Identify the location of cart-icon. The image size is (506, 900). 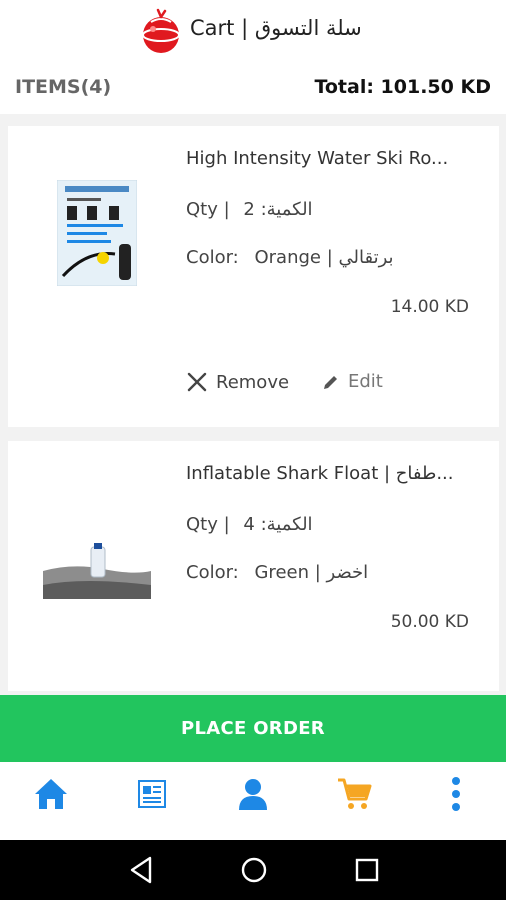
(355, 793).